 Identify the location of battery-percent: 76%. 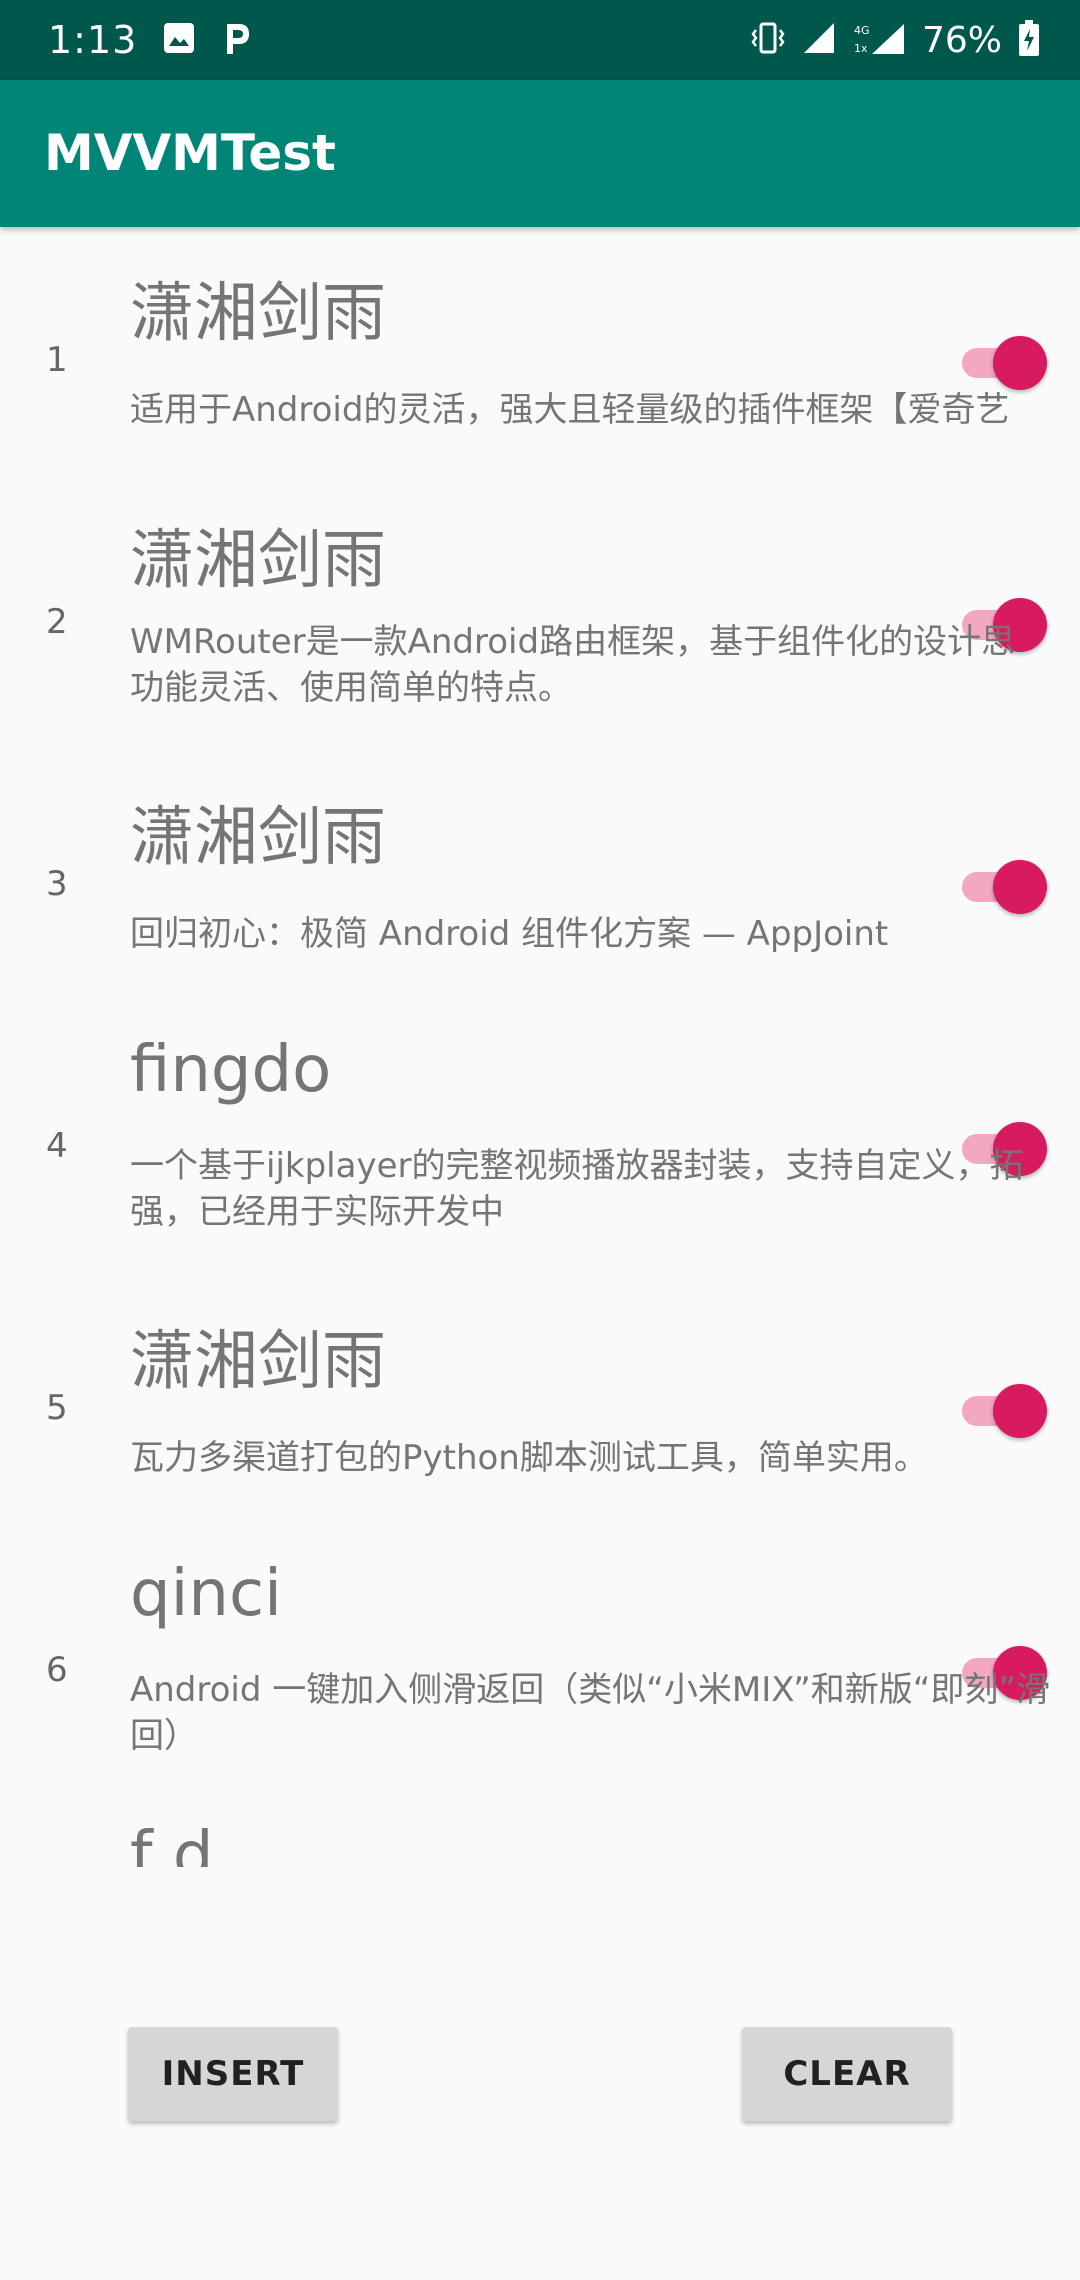
(961, 40).